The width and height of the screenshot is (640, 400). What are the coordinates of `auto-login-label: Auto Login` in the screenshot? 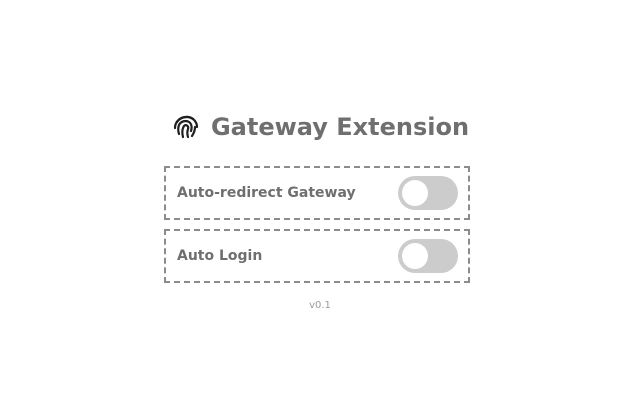 It's located at (220, 256).